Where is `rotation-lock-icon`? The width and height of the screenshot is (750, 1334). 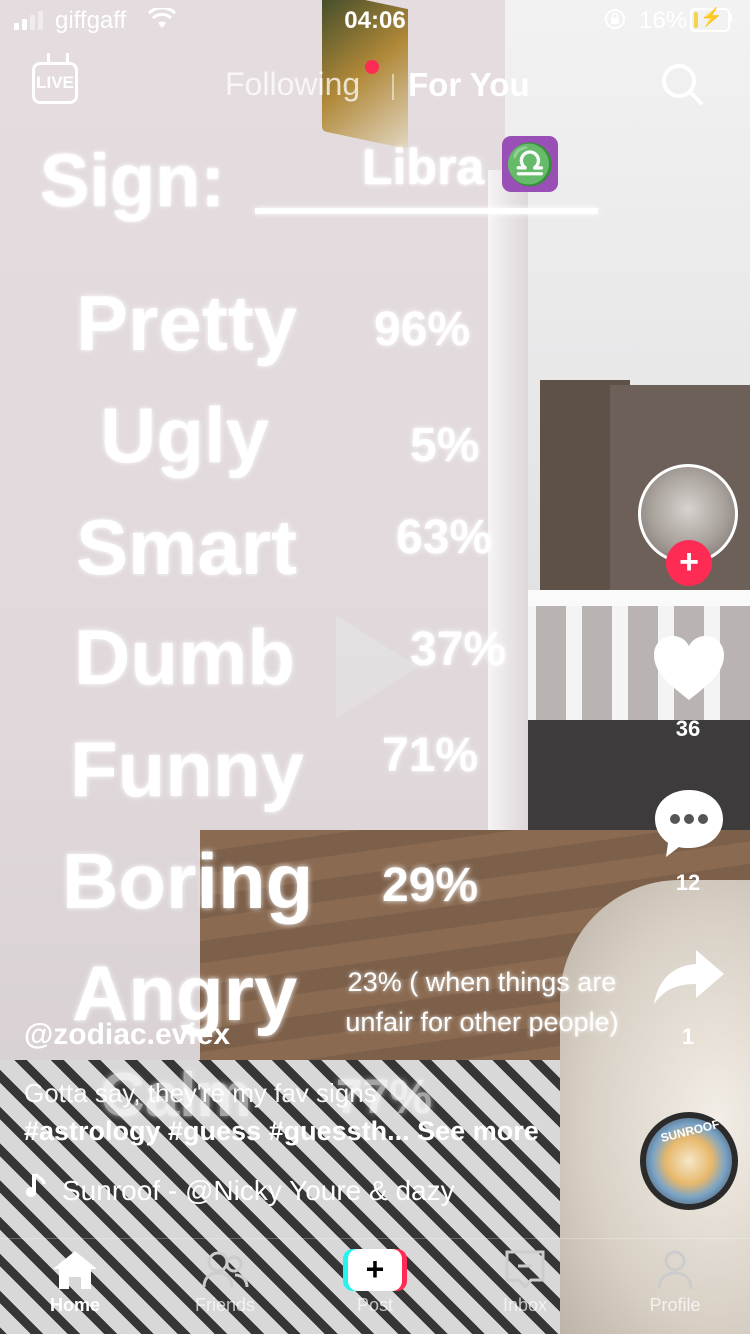 rotation-lock-icon is located at coordinates (615, 22).